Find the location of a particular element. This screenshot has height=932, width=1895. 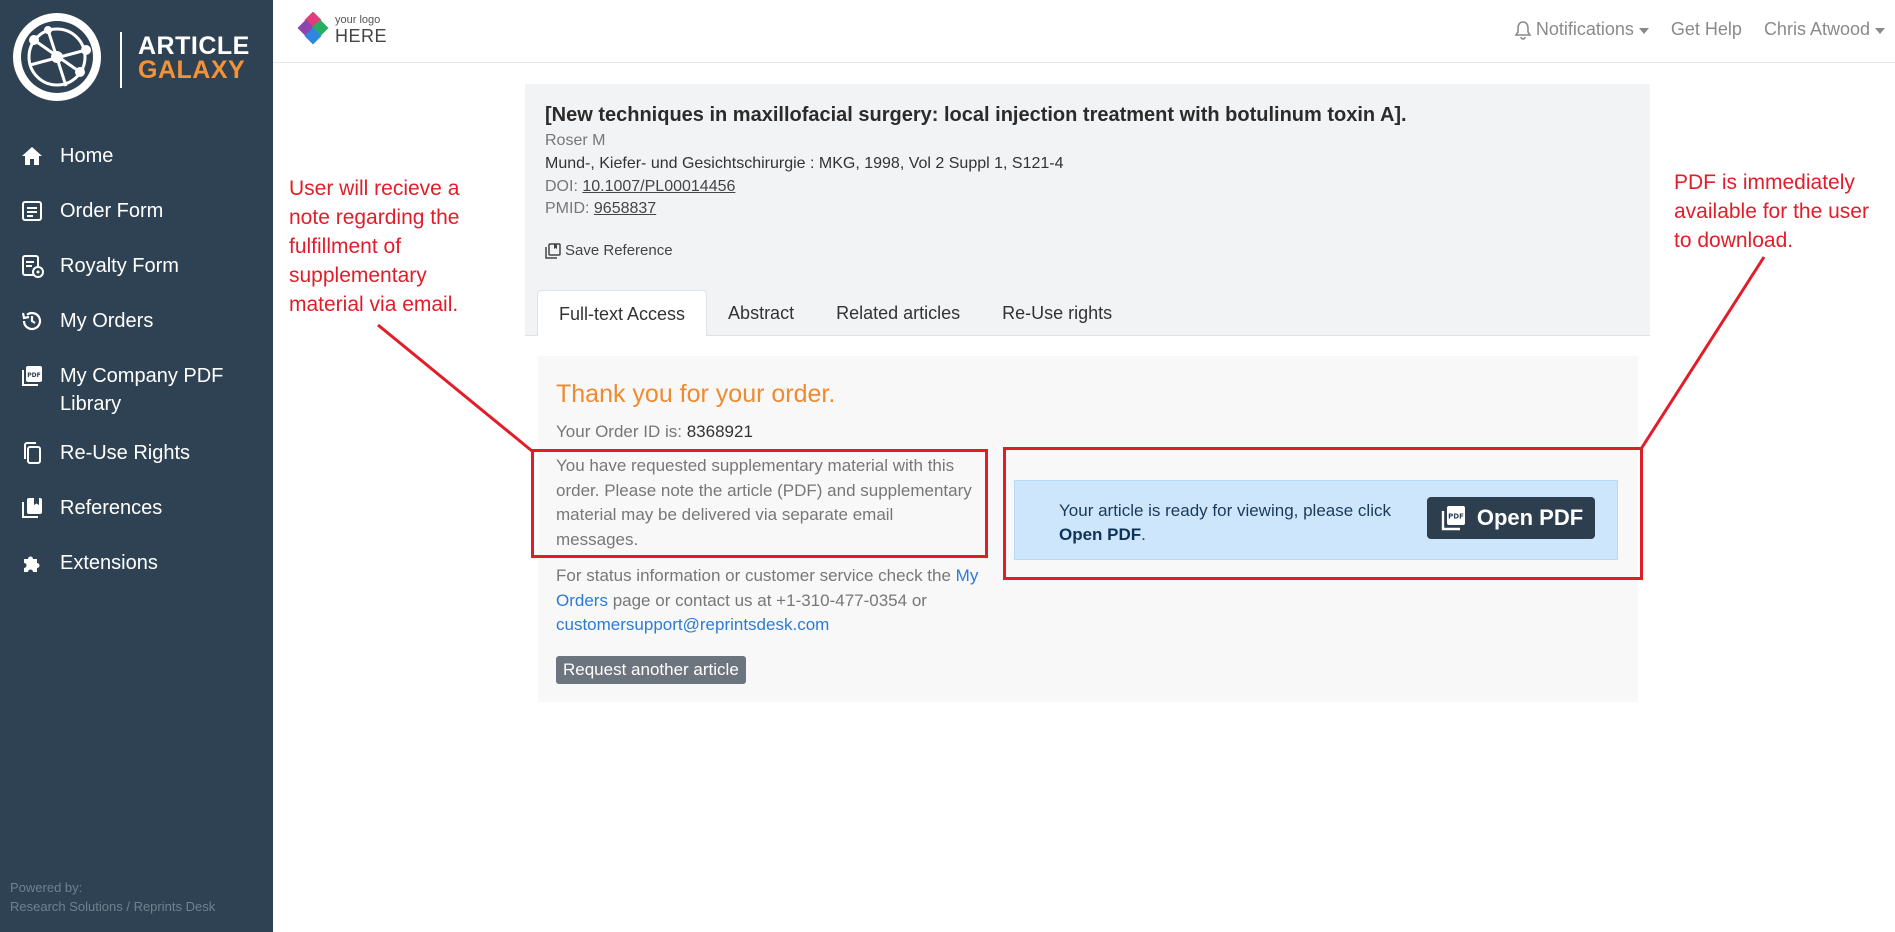

brand-divider is located at coordinates (121, 60).